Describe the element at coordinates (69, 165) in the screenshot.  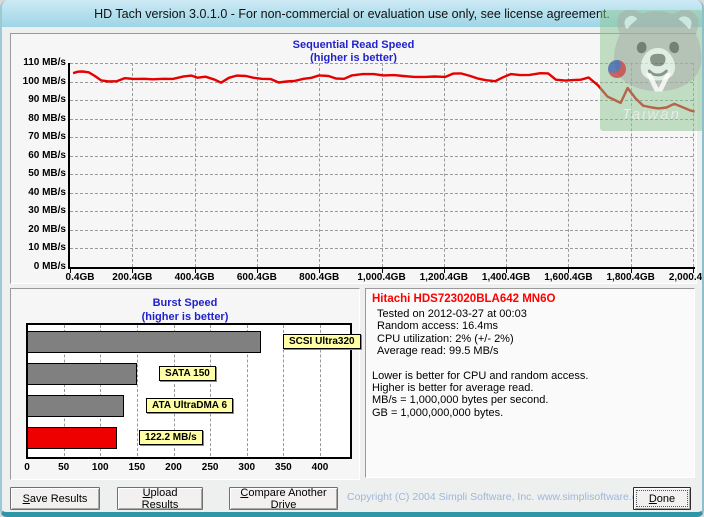
I see `y-axis-line` at that location.